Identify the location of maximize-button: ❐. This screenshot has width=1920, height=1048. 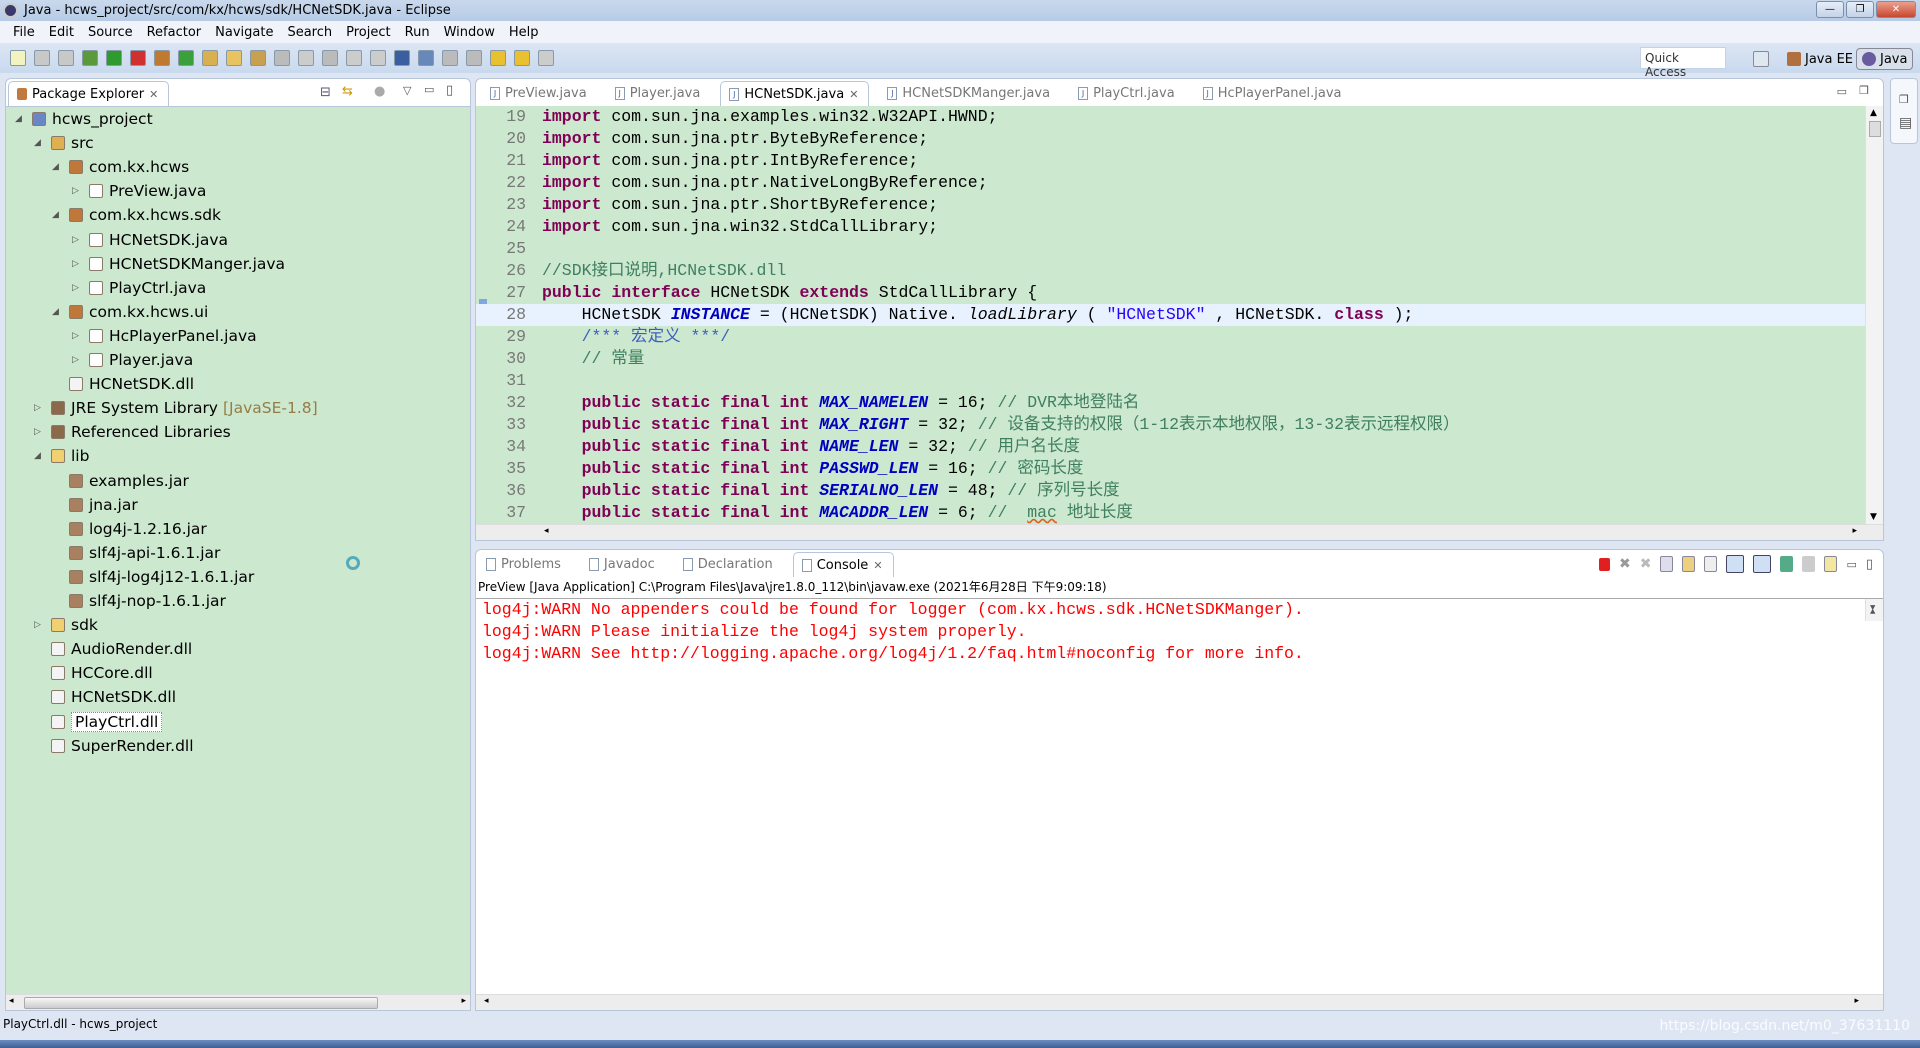
(1860, 9).